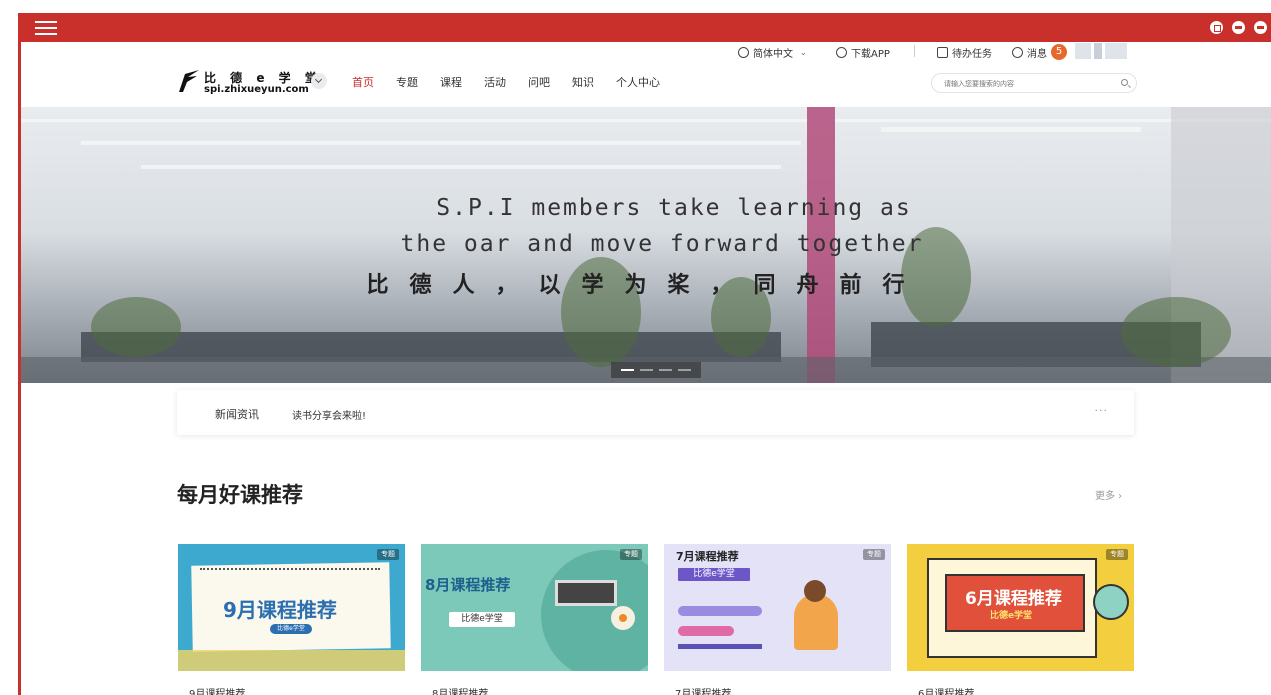 The width and height of the screenshot is (1271, 695). I want to click on course-cover: 6月课程推荐 比德e学堂 专题, so click(1020, 607).